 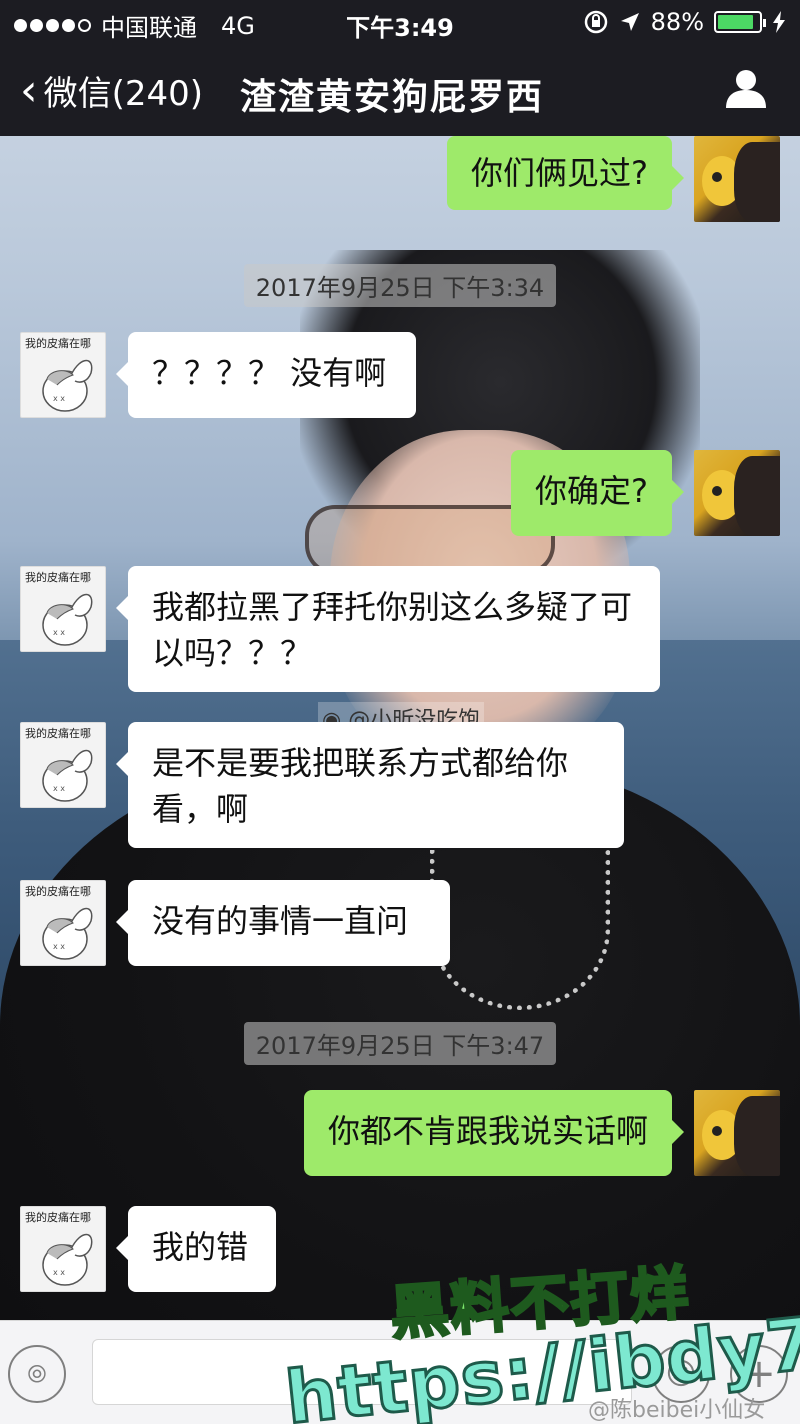 What do you see at coordinates (677, 22) in the screenshot?
I see `battery-percent: 88%` at bounding box center [677, 22].